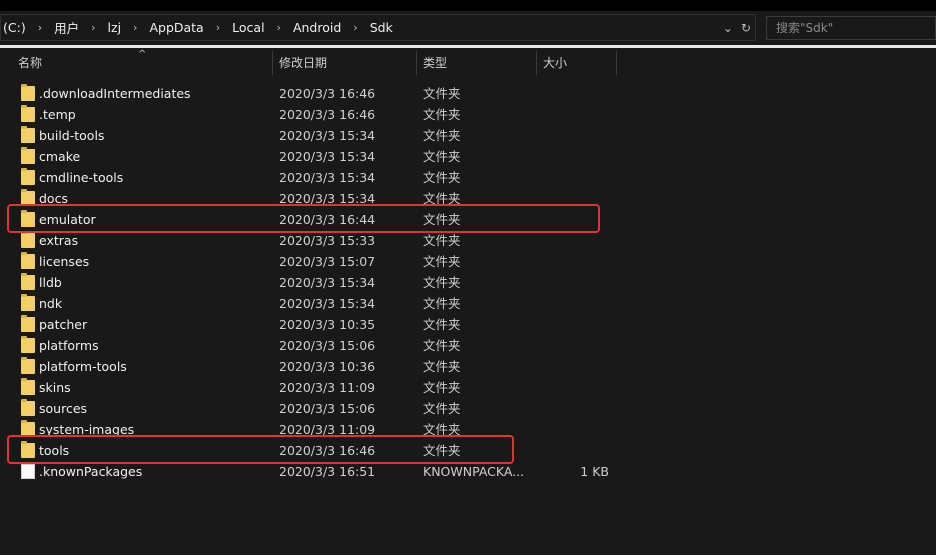 The width and height of the screenshot is (936, 555). Describe the element at coordinates (468, 177) in the screenshot. I see `file-row: cmdline-tools 2020/3/3 15:34 文件夹` at that location.